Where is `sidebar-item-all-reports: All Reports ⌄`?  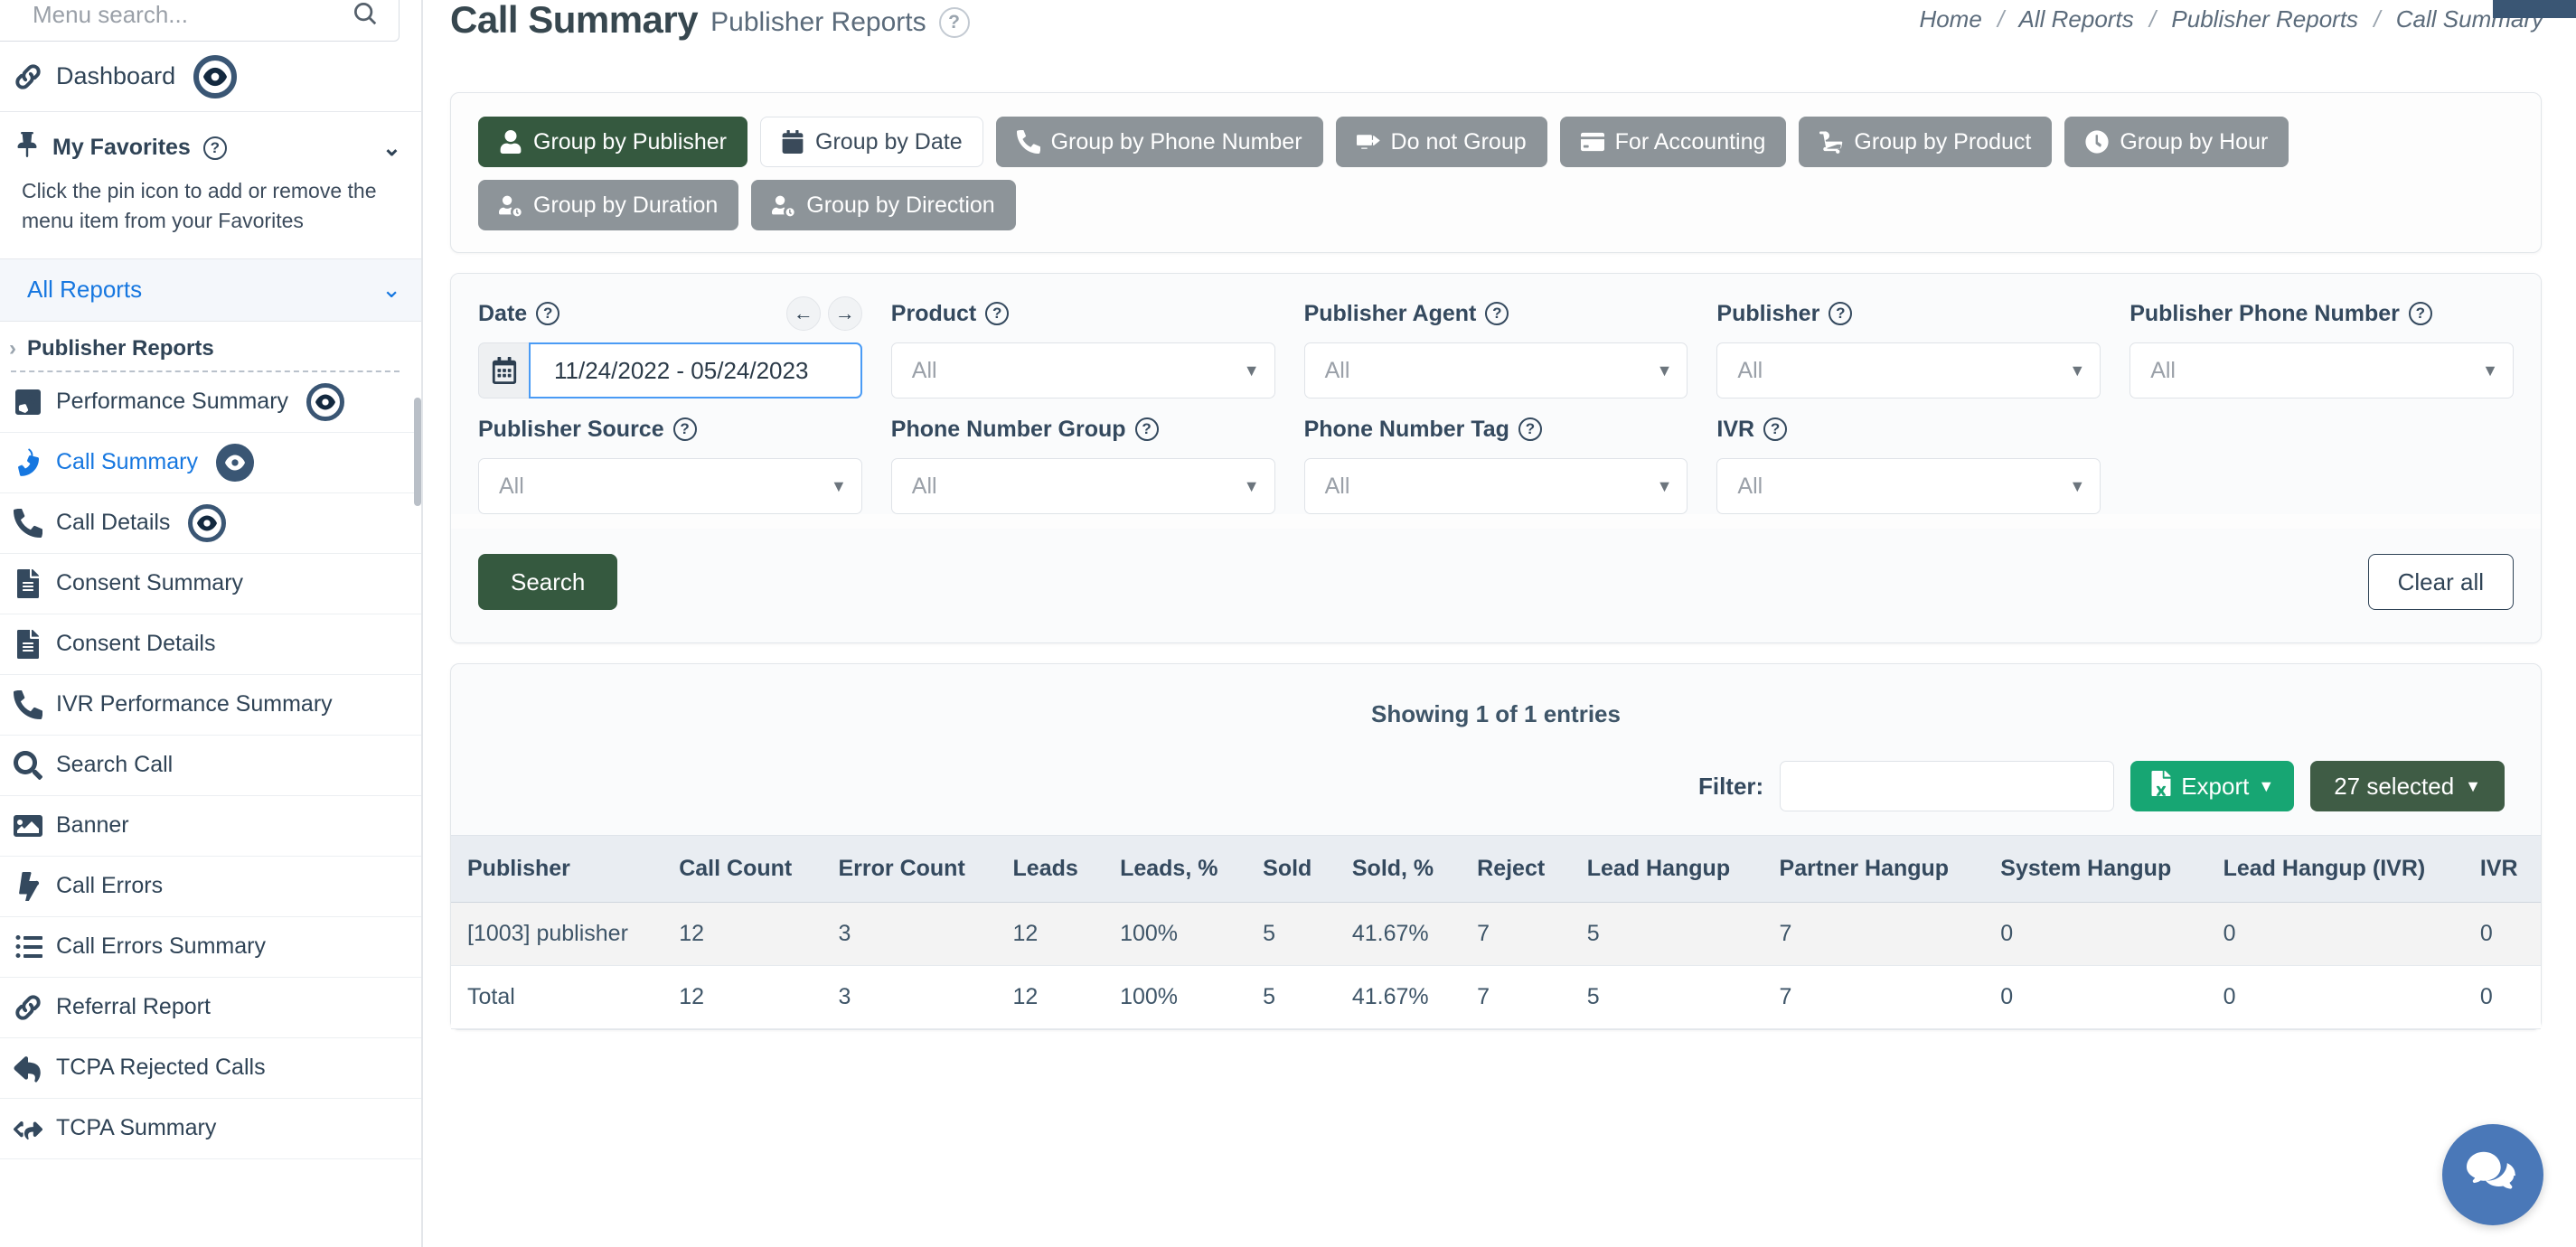 sidebar-item-all-reports: All Reports ⌄ is located at coordinates (211, 495).